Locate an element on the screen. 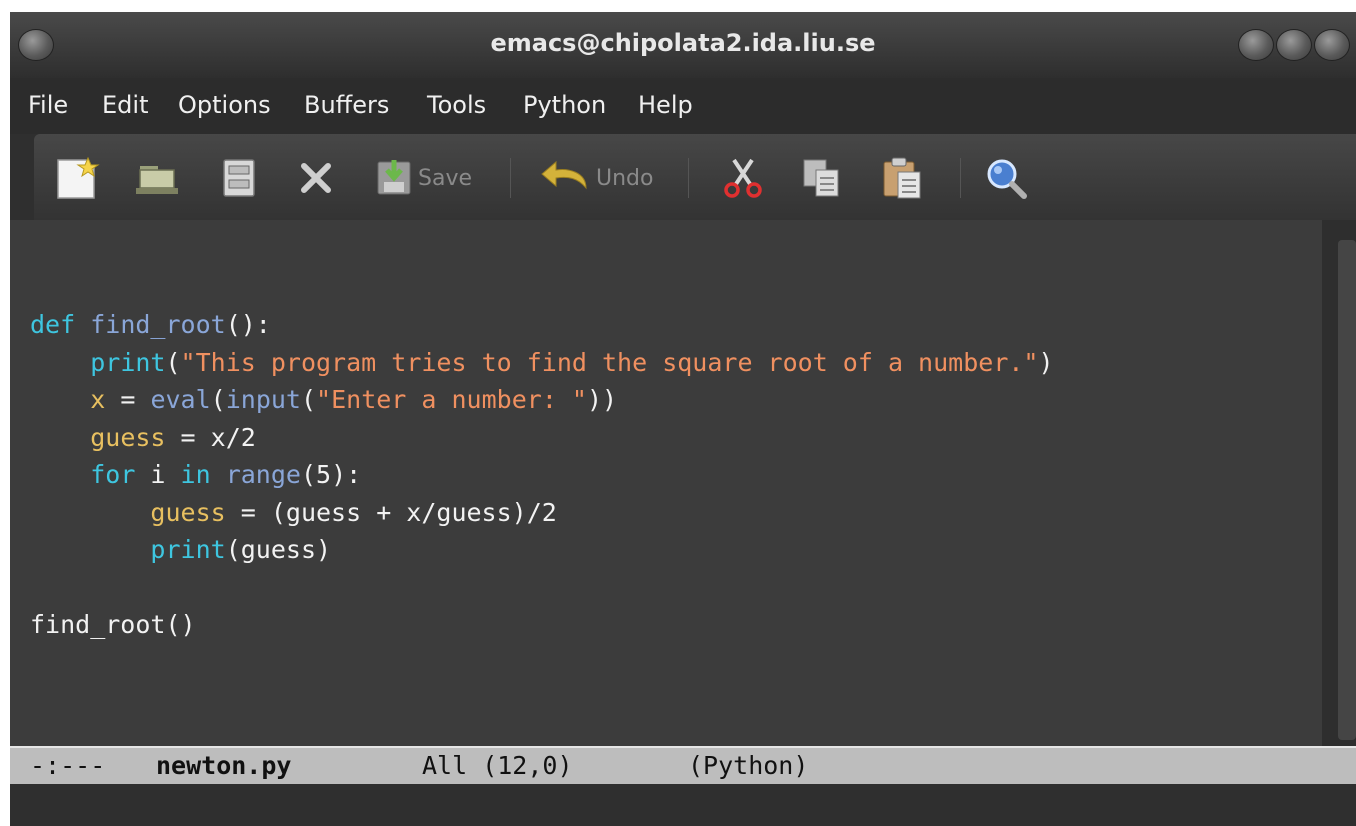 Image resolution: width=1356 pixels, height=826 pixels. scrollbar-thumb is located at coordinates (1347, 490).